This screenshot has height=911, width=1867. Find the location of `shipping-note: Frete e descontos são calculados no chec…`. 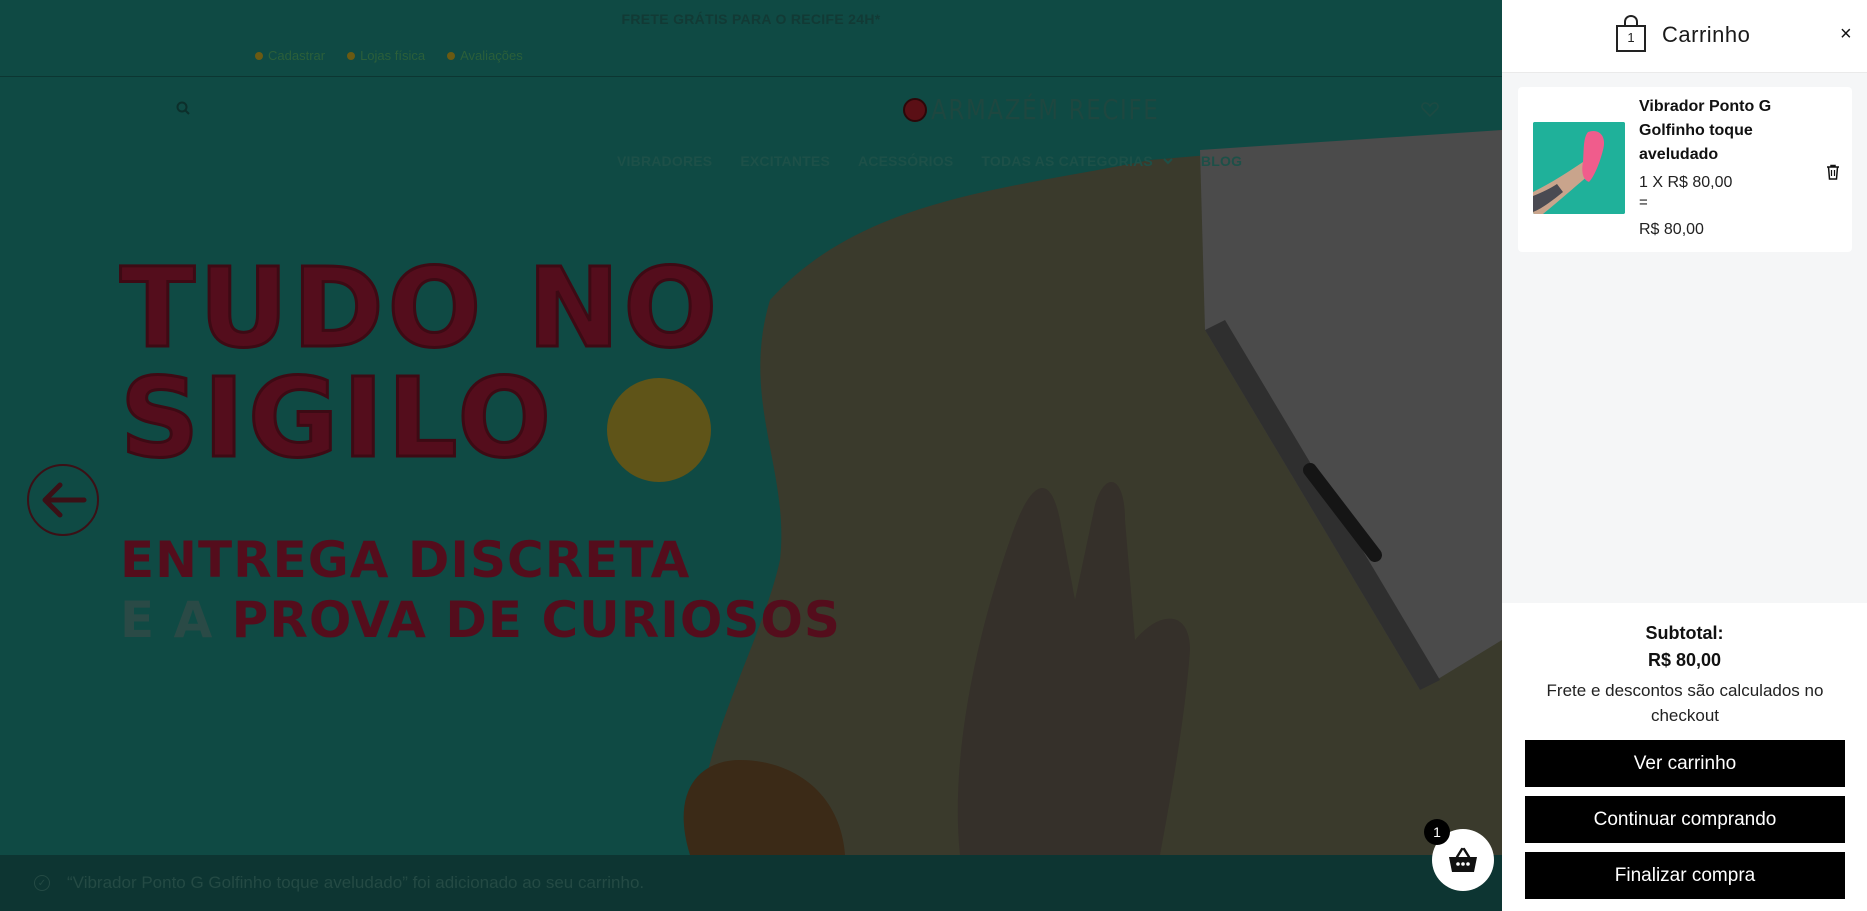

shipping-note: Frete e descontos são calculados no chec… is located at coordinates (1685, 703).